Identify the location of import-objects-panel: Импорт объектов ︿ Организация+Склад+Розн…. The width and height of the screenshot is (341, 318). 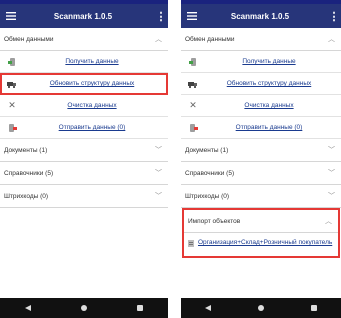
(261, 233).